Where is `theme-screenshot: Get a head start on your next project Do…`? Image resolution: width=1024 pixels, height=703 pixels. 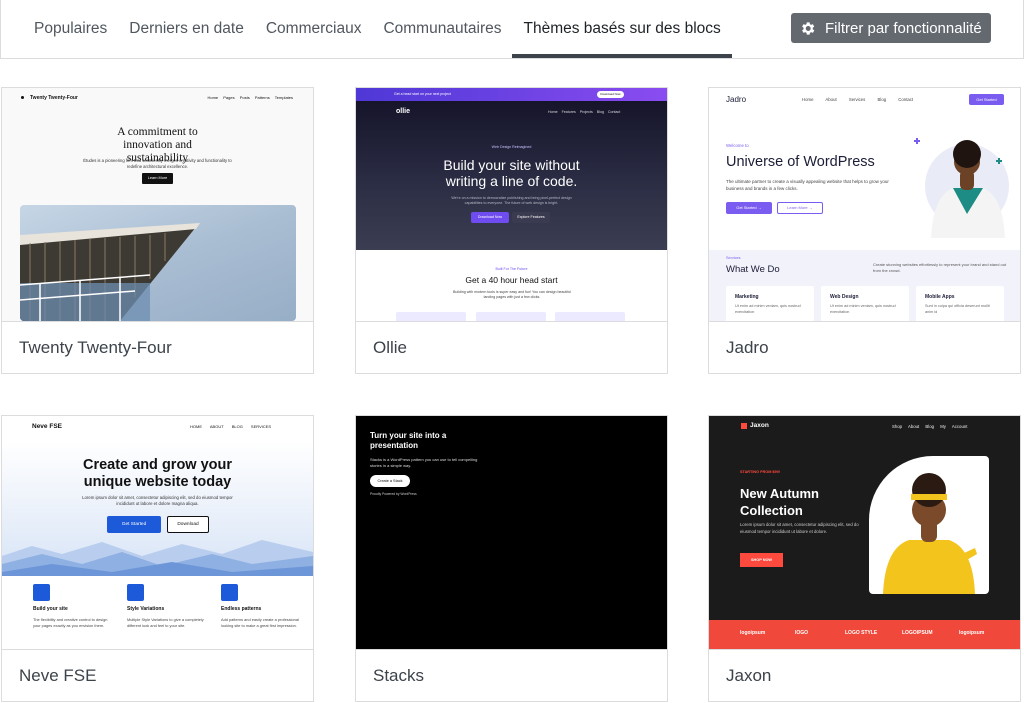 theme-screenshot: Get a head start on your next project Do… is located at coordinates (511, 204).